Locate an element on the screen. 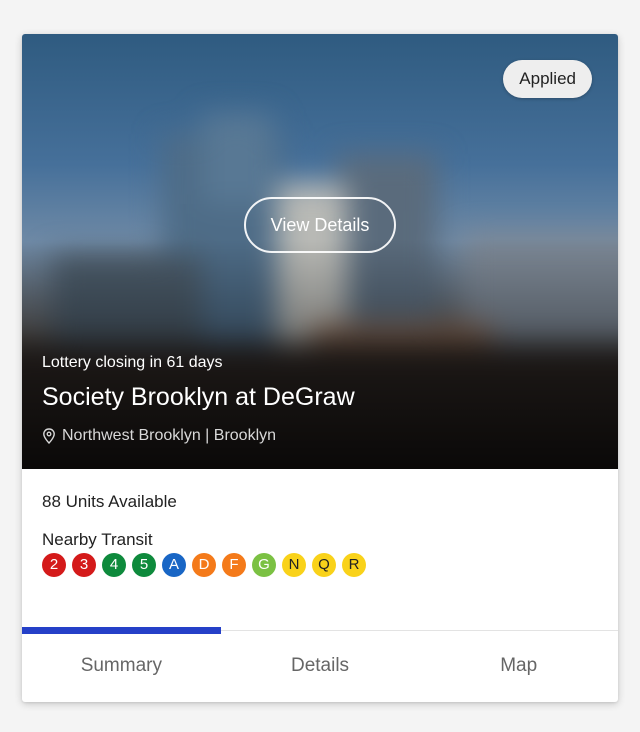  tab-bar: Summary Details Map is located at coordinates (320, 664).